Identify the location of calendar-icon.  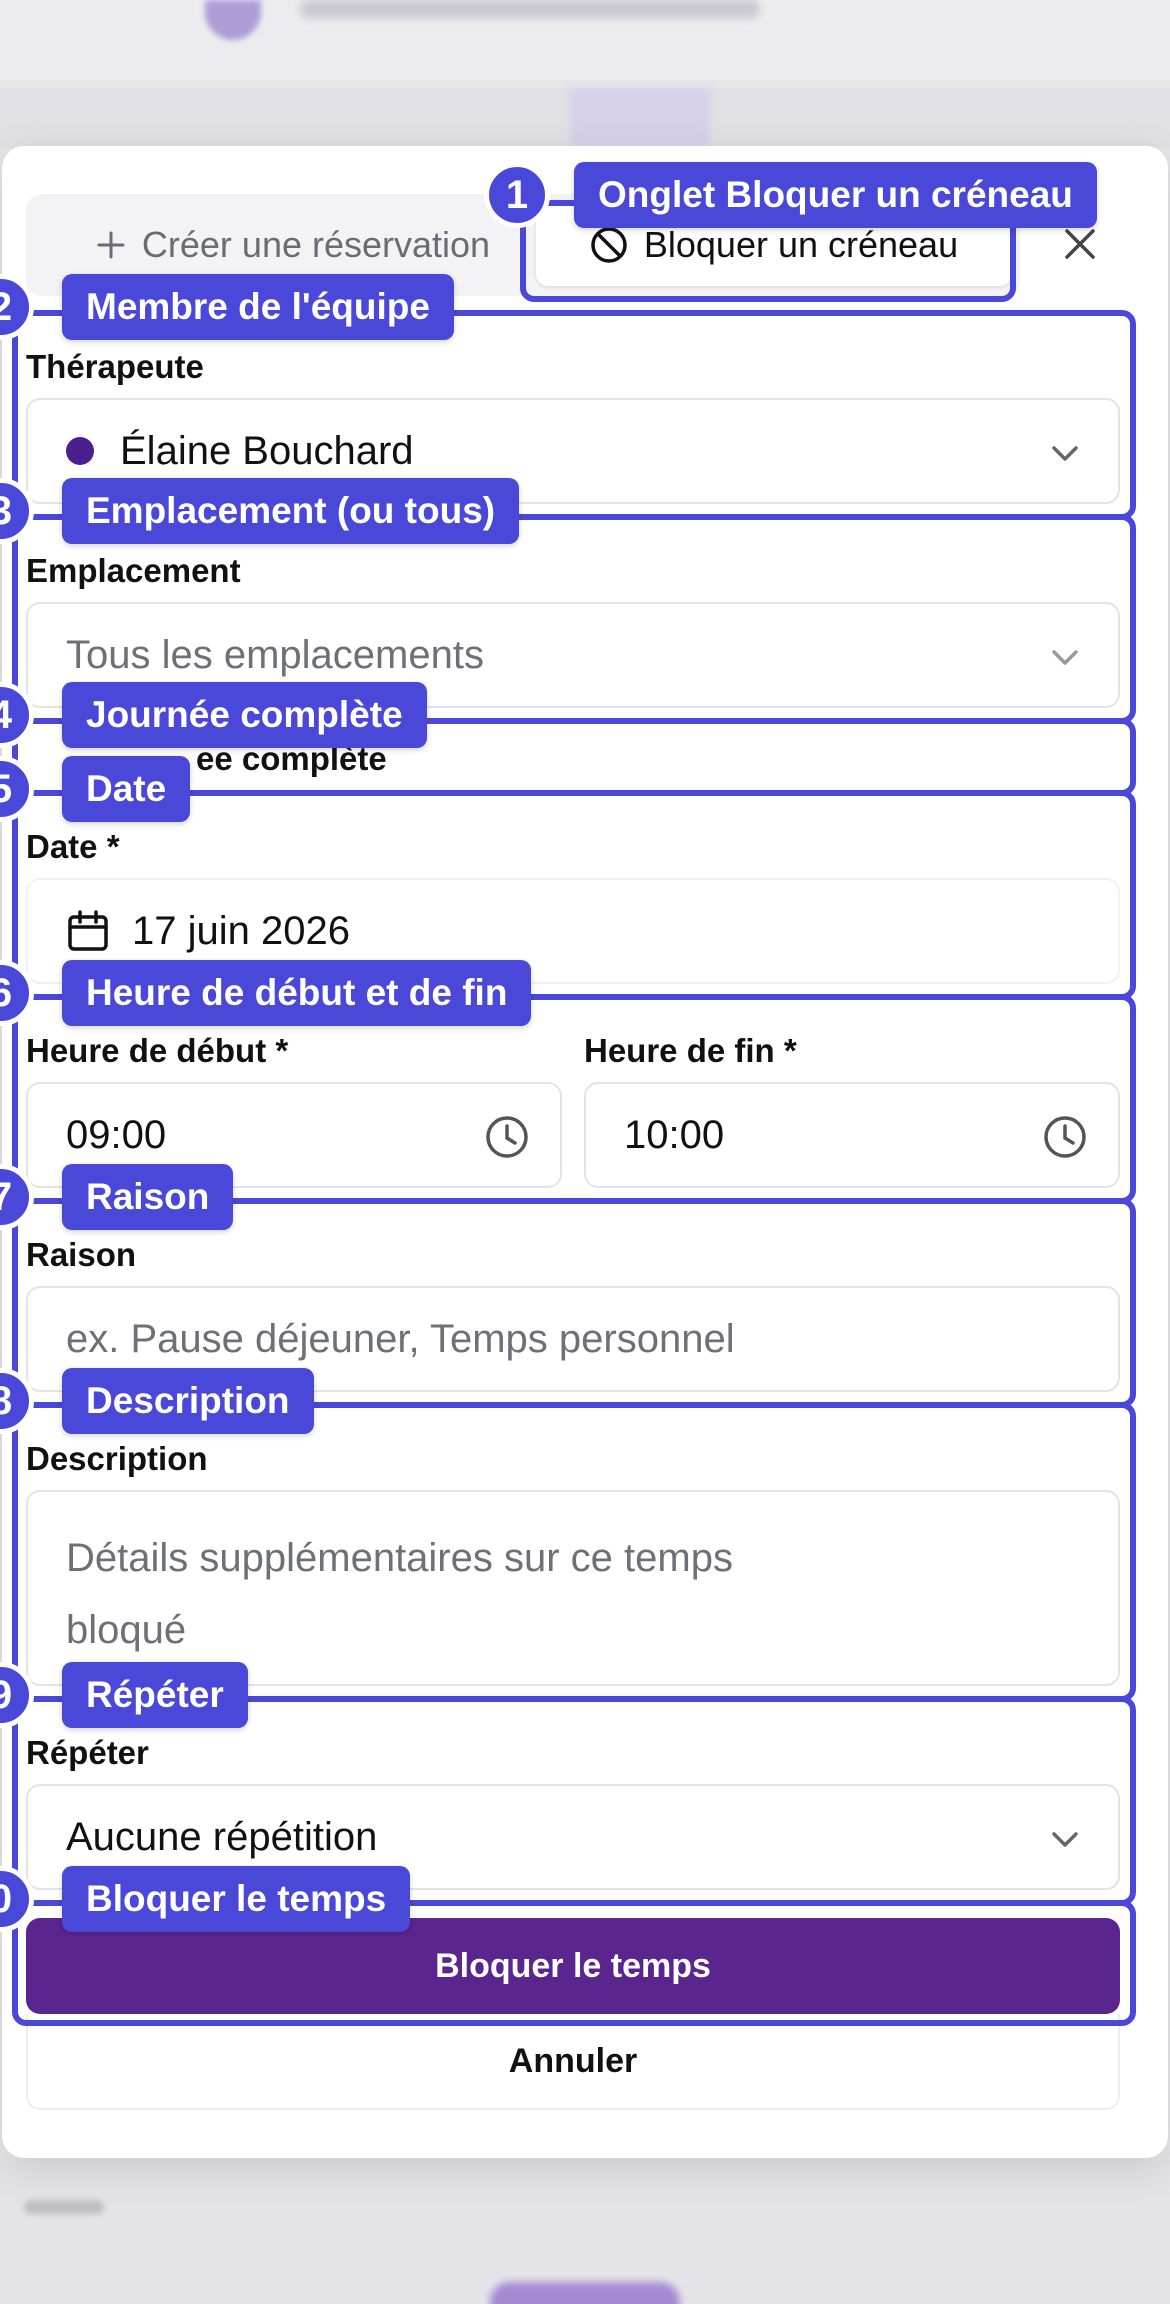
(88, 930).